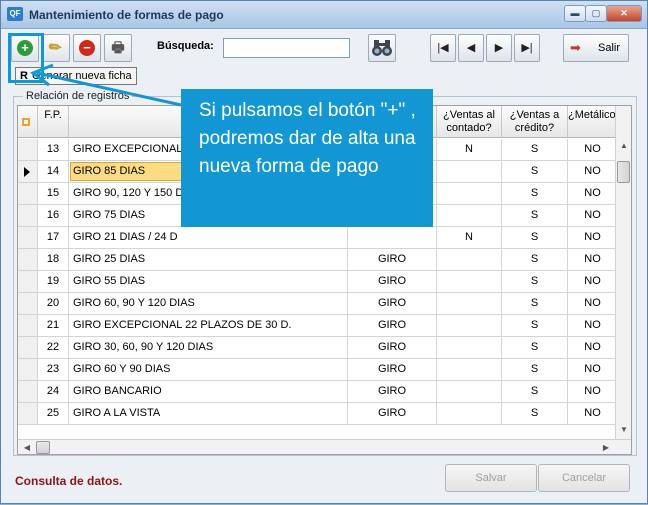 This screenshot has width=648, height=505. Describe the element at coordinates (53, 392) in the screenshot. I see `cell-fp: 24` at that location.